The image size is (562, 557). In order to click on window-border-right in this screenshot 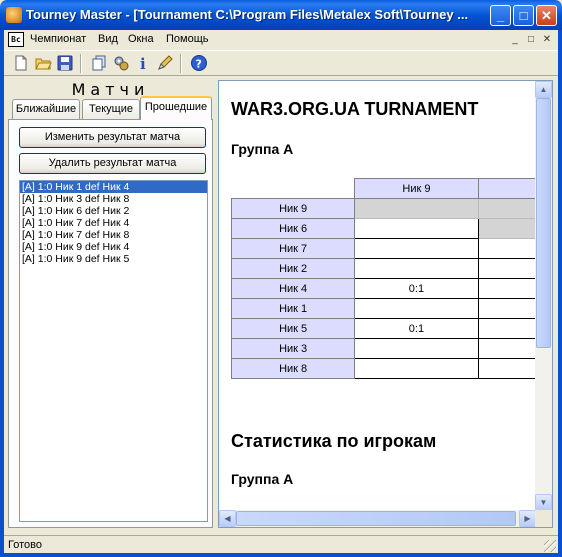, I will do `click(560, 293)`.